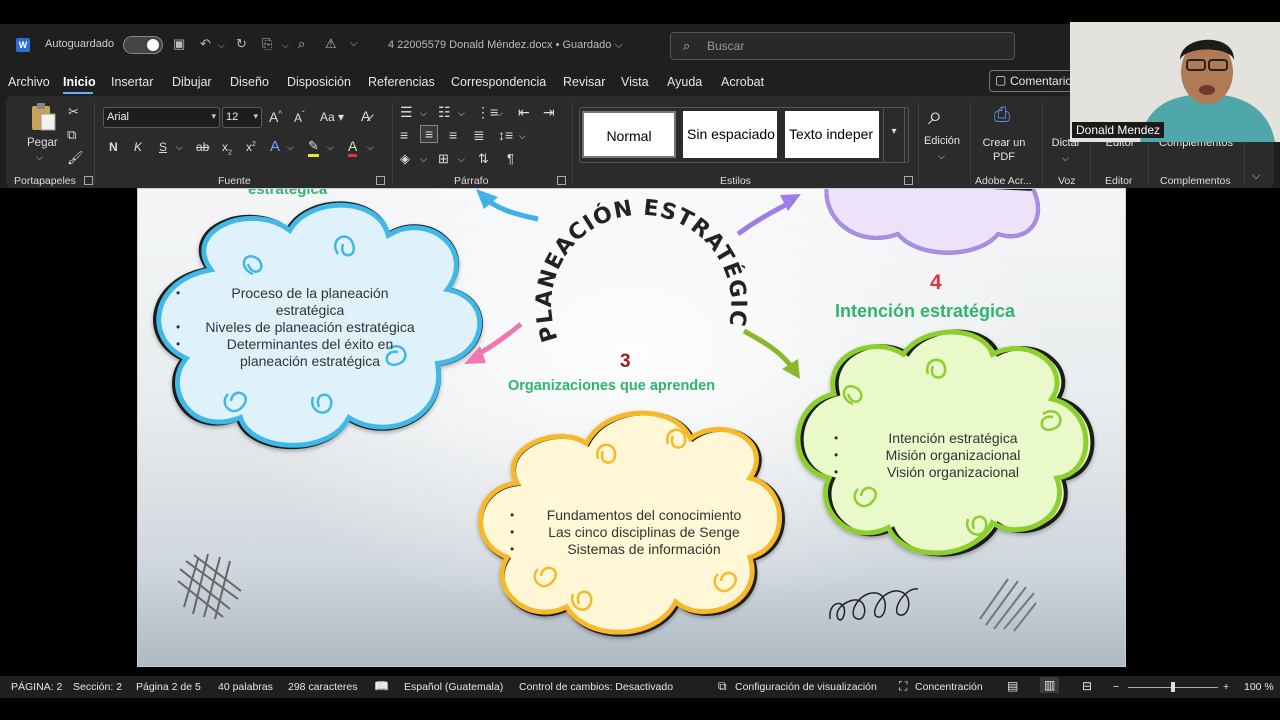  What do you see at coordinates (113, 147) in the screenshot?
I see `bold-icon: N` at bounding box center [113, 147].